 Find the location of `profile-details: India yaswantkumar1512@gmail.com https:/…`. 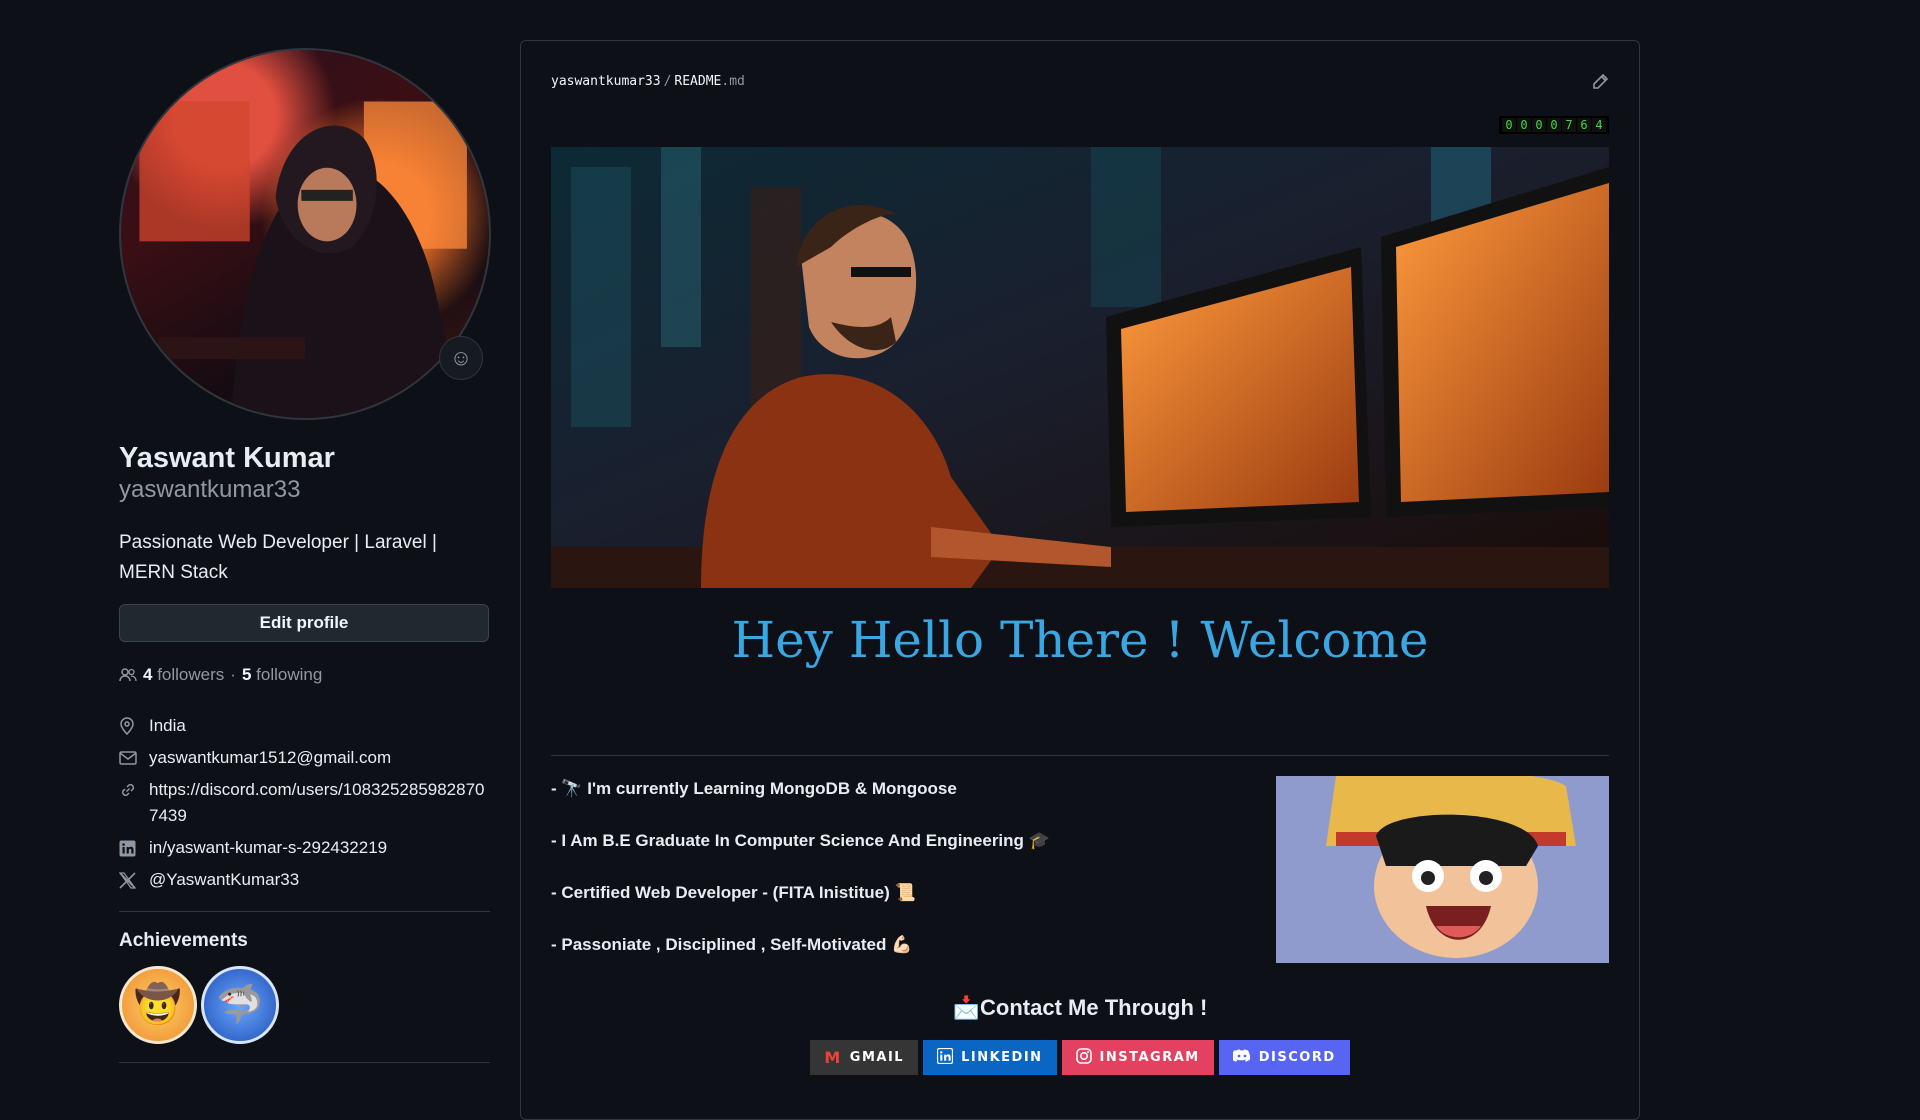

profile-details: India yaswantkumar1512@gmail.com https:/… is located at coordinates (304, 803).